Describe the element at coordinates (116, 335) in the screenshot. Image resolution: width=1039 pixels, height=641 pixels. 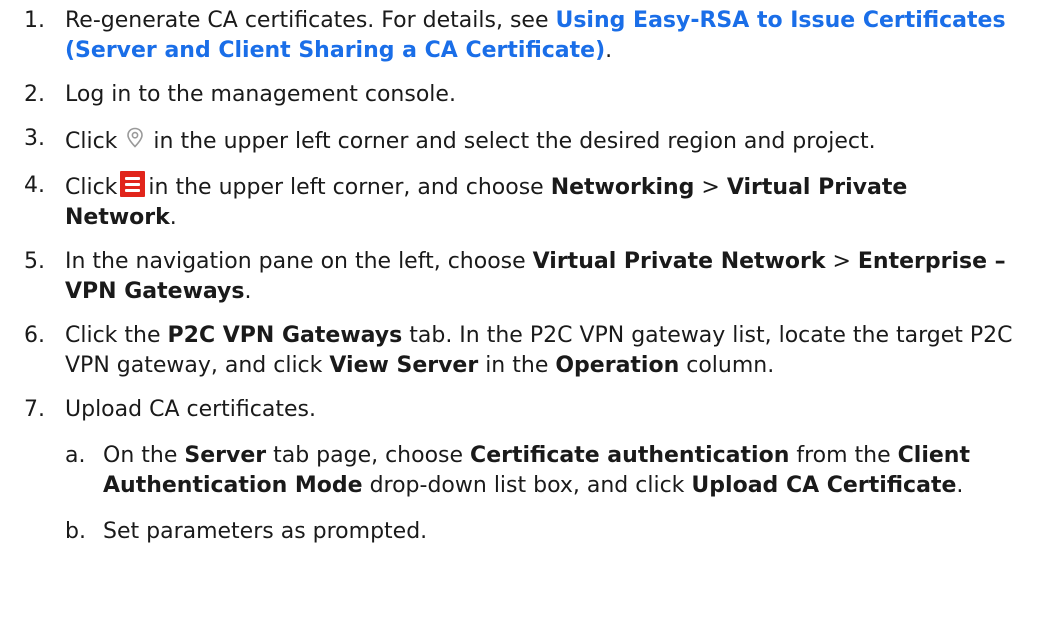
I see `step-text-part: Click the` at that location.